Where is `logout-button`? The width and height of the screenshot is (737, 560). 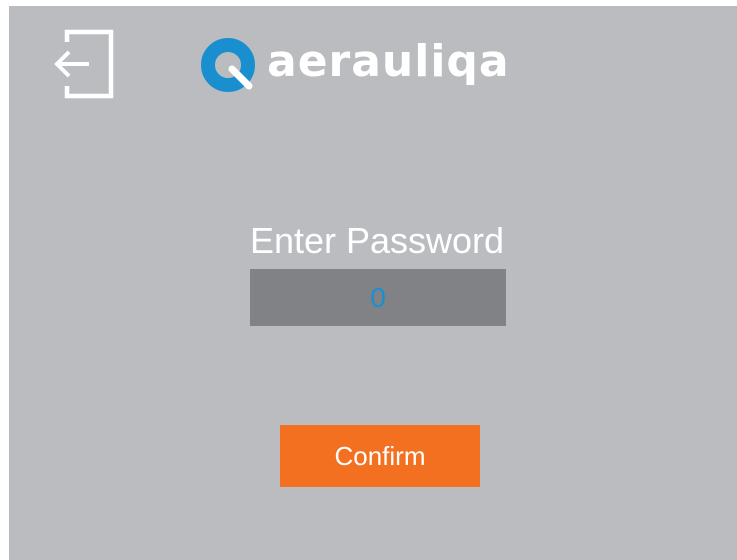 logout-button is located at coordinates (84, 64).